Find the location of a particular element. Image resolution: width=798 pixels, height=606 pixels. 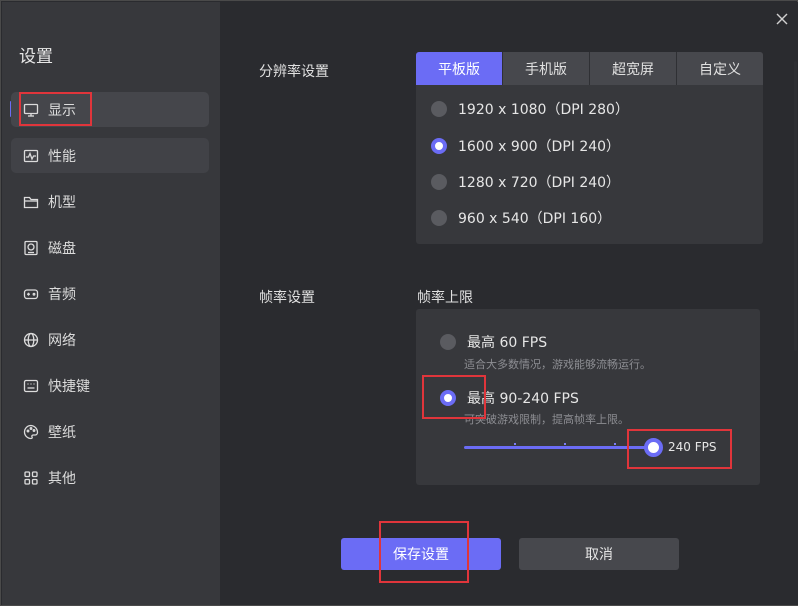

close-button is located at coordinates (782, 19).